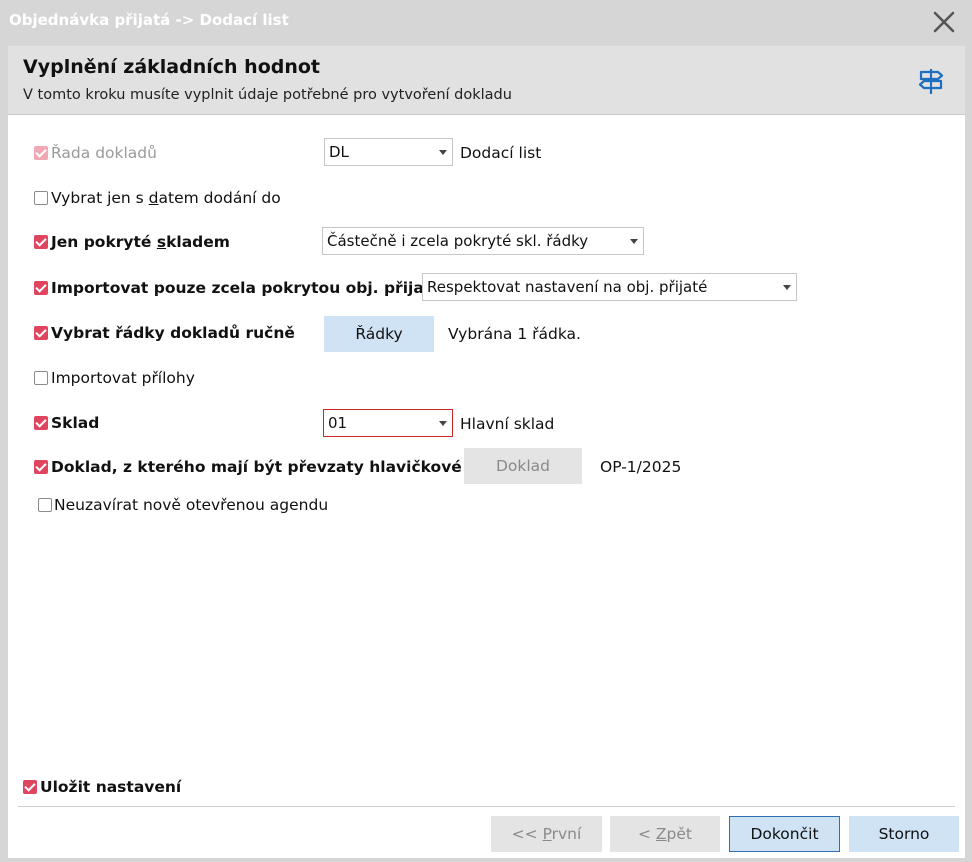 Image resolution: width=972 pixels, height=862 pixels. I want to click on prilohy-label: Importovat přílohy, so click(123, 378).